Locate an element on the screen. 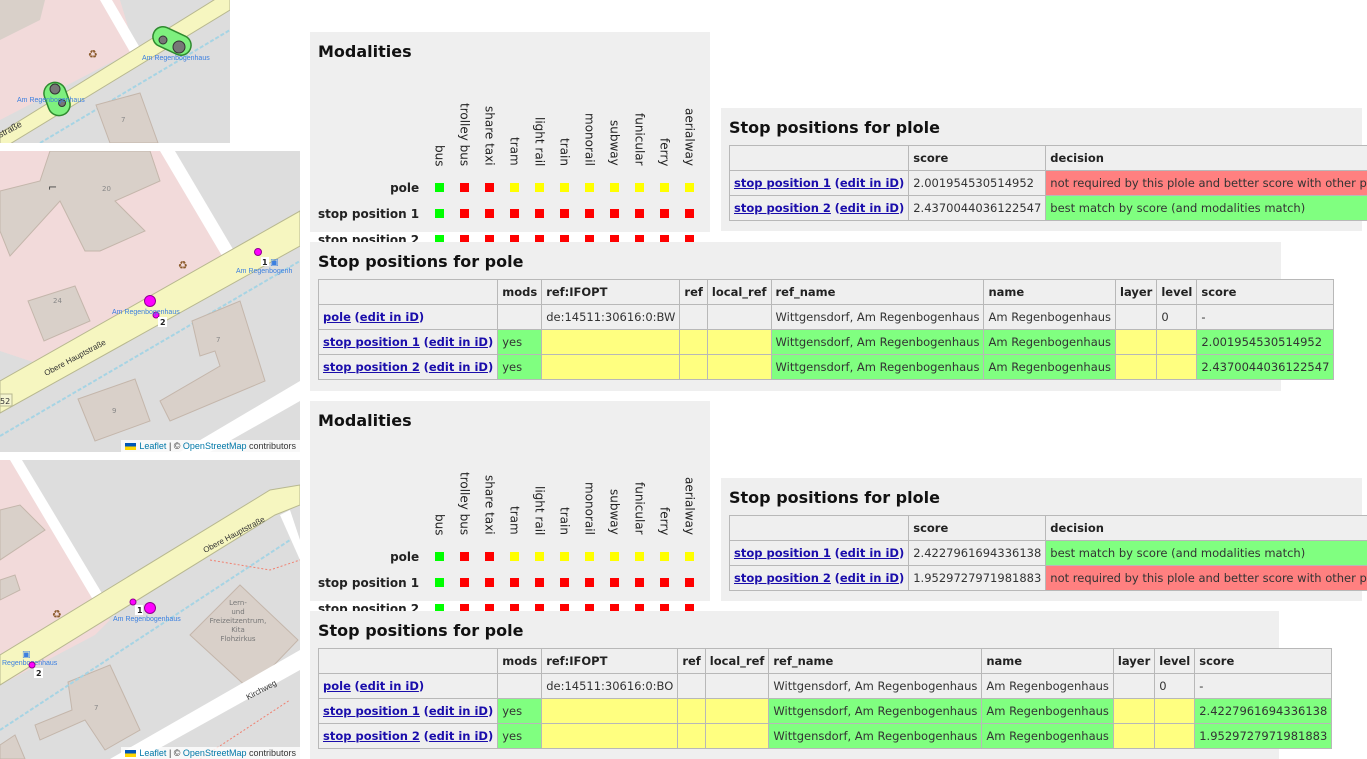 The height and width of the screenshot is (759, 1367). building-number: 20 is located at coordinates (106, 189).